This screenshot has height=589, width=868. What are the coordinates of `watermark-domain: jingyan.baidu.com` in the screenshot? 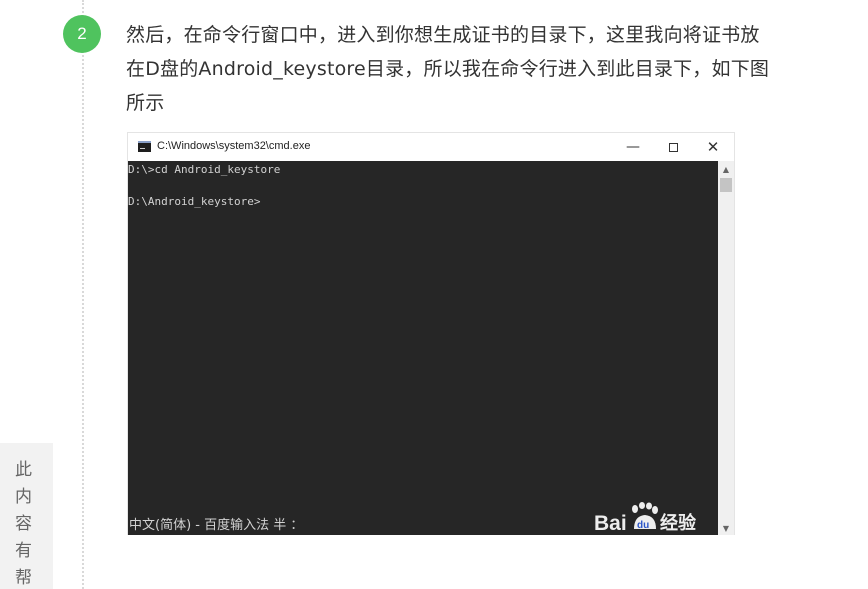 It's located at (638, 543).